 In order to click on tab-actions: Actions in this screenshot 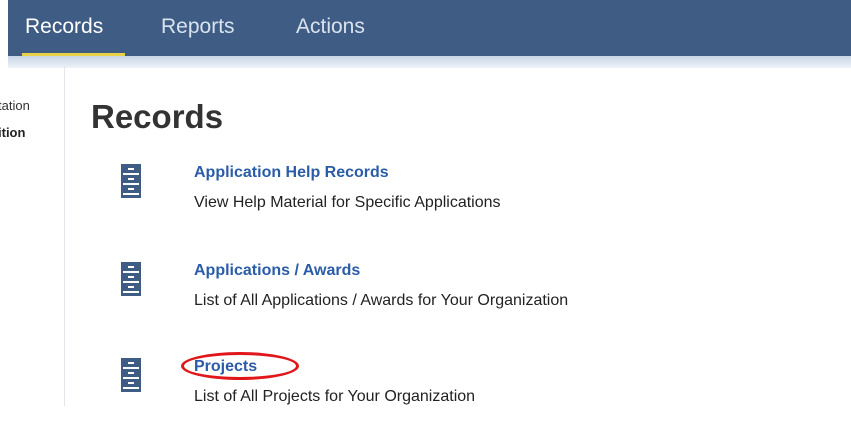, I will do `click(330, 27)`.